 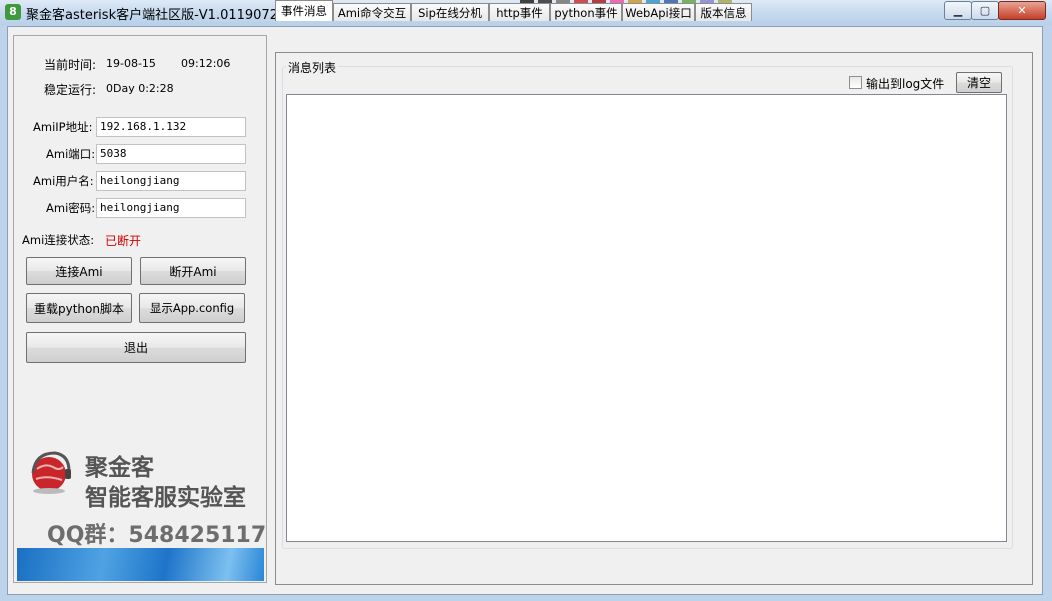 What do you see at coordinates (723, 12) in the screenshot?
I see `tab-version: 版本信息` at bounding box center [723, 12].